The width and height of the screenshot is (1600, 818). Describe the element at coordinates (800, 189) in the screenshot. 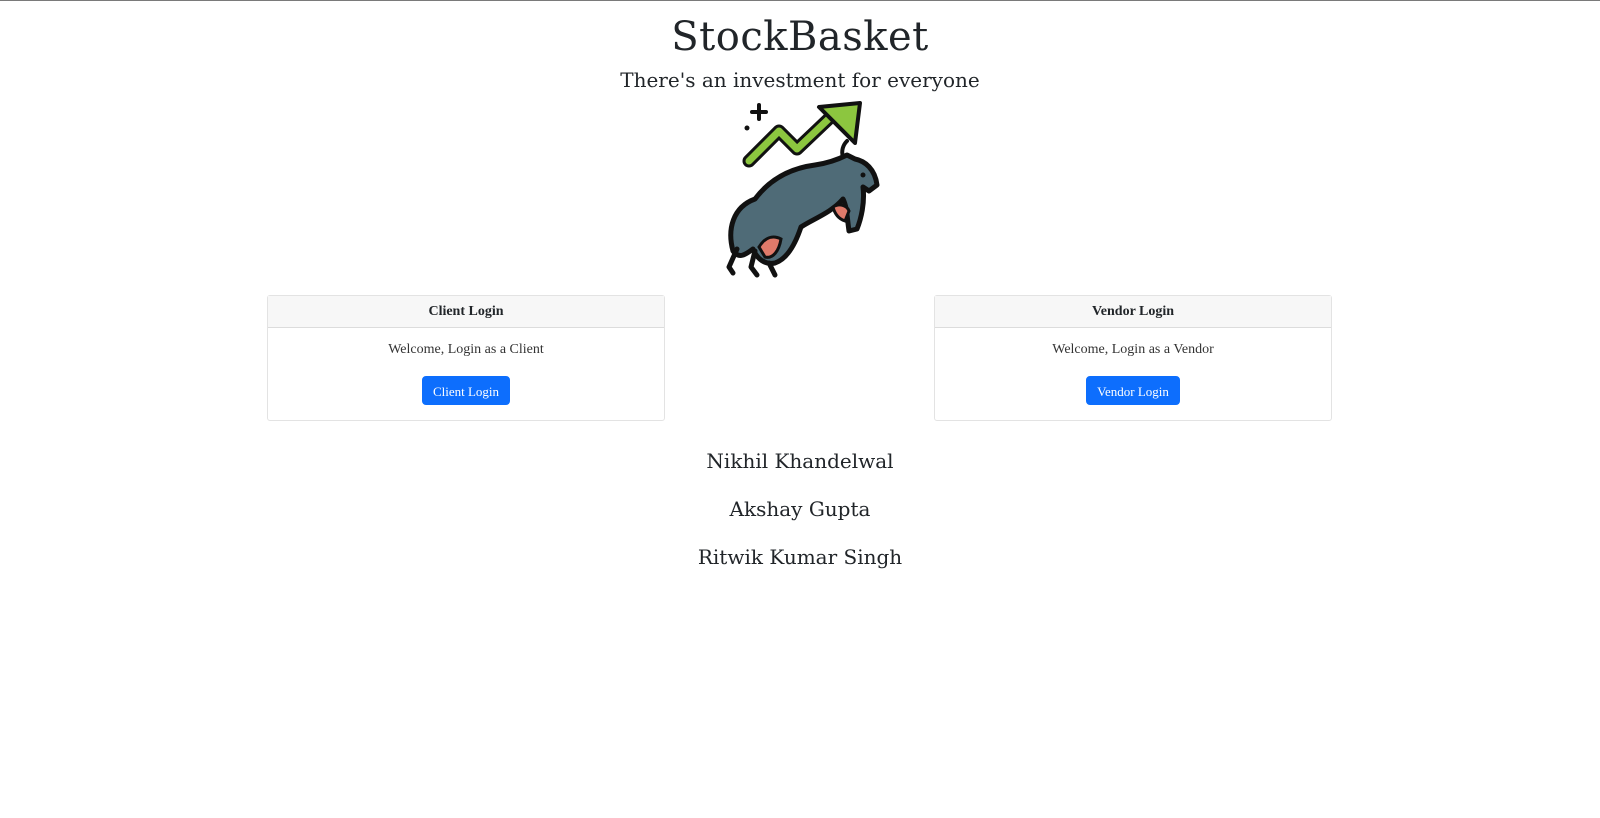

I see `bull-market-icon` at that location.